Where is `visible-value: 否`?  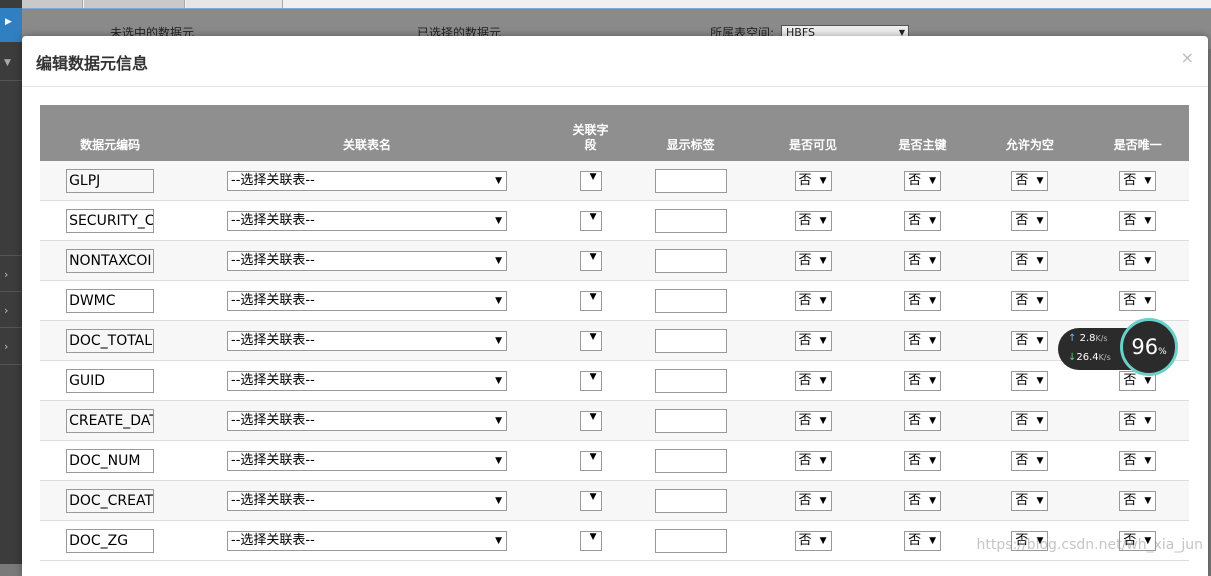 visible-value: 否 is located at coordinates (805, 540).